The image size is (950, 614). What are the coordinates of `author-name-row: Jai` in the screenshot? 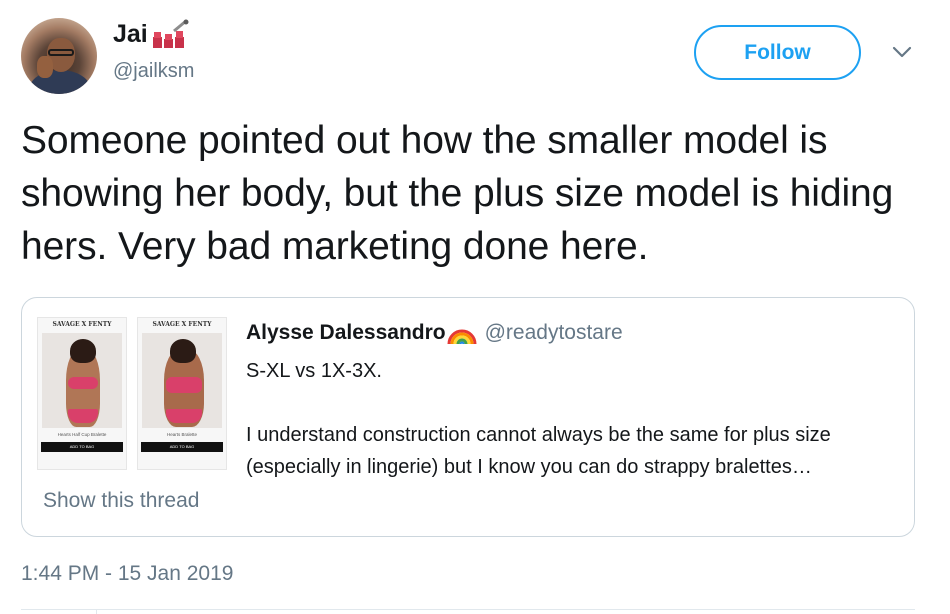 It's located at (151, 34).